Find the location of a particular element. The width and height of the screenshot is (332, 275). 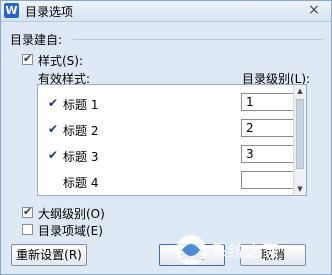

toc-fields-checkbox is located at coordinates (27, 229).